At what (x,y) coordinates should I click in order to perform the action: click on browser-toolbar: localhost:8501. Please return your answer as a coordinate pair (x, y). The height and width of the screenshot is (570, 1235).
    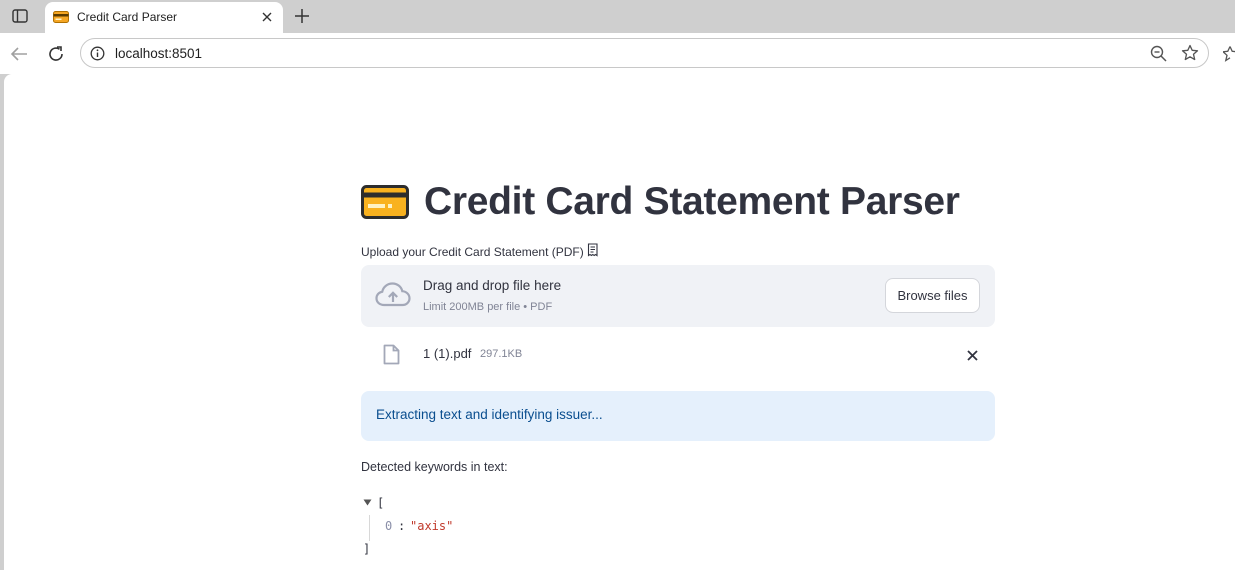
    Looking at the image, I should click on (617, 53).